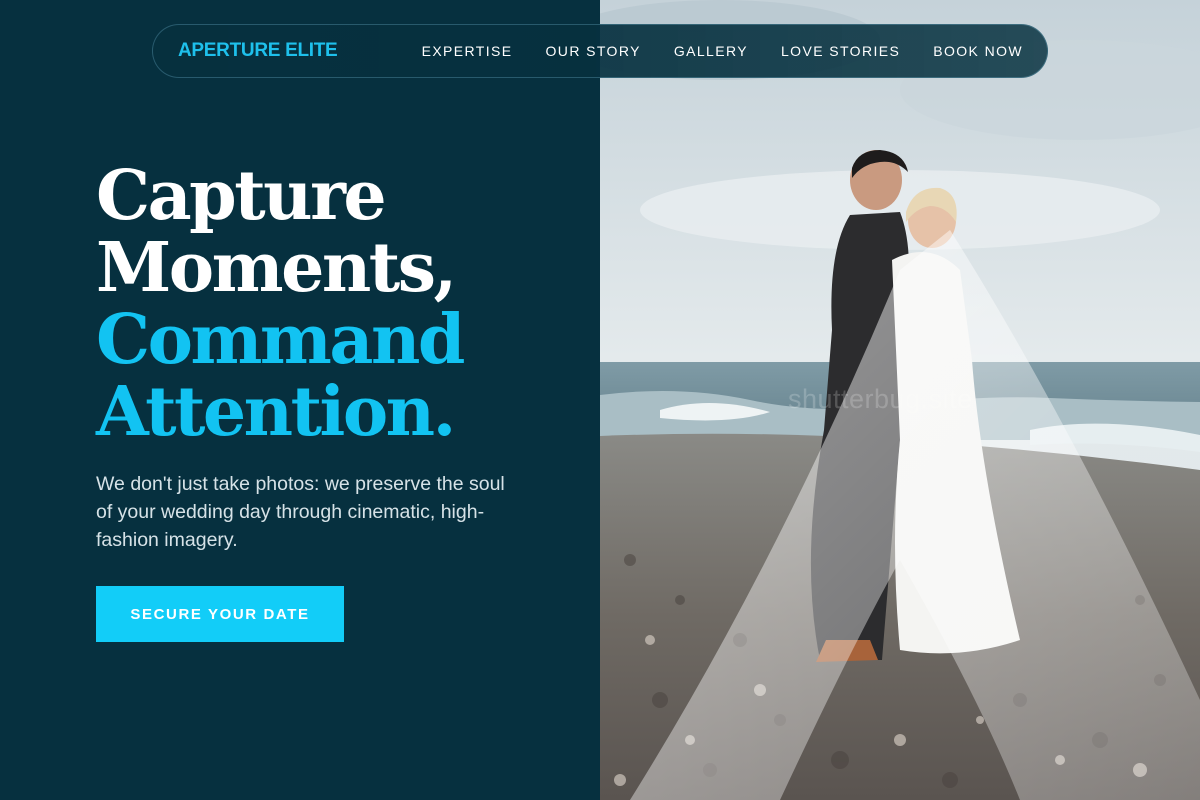  Describe the element at coordinates (276, 268) in the screenshot. I see `headline-line-2: Moments,` at that location.